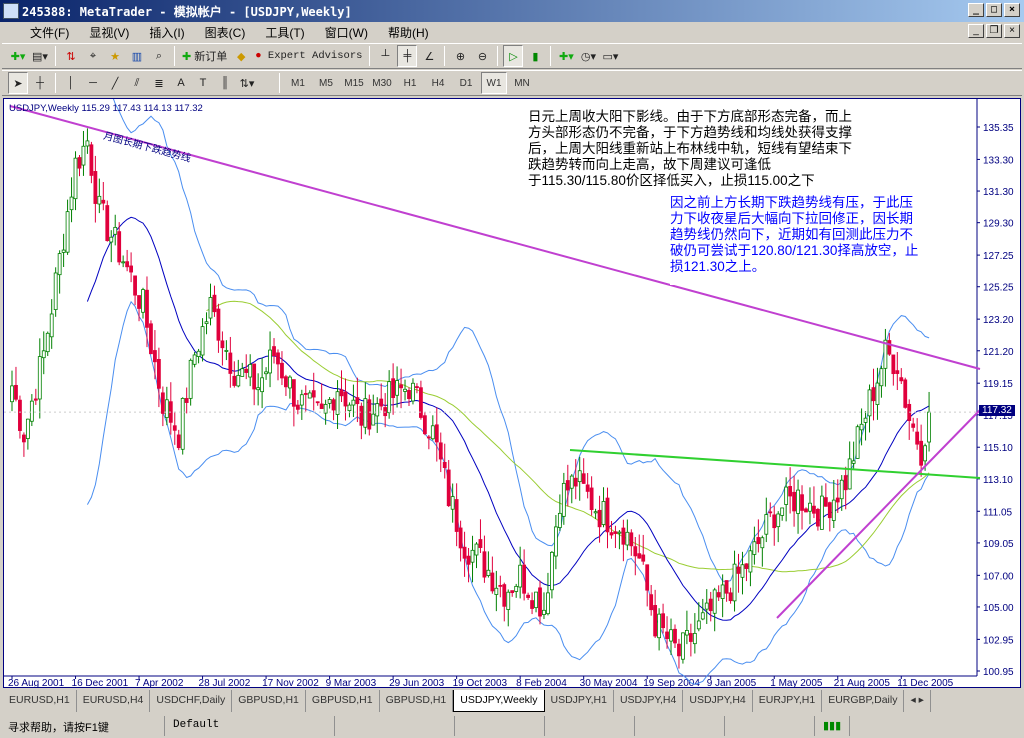  I want to click on menu-insert: 插入(I), so click(166, 32).